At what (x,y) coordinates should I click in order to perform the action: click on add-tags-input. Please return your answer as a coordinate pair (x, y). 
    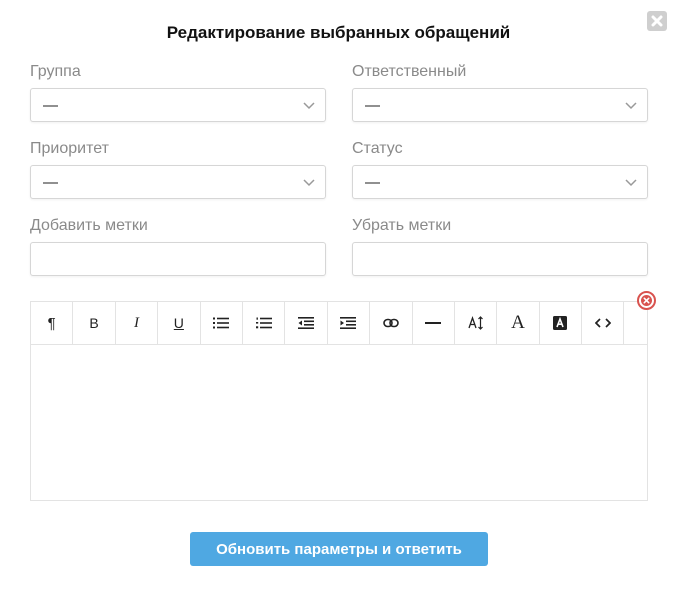
    Looking at the image, I should click on (178, 259).